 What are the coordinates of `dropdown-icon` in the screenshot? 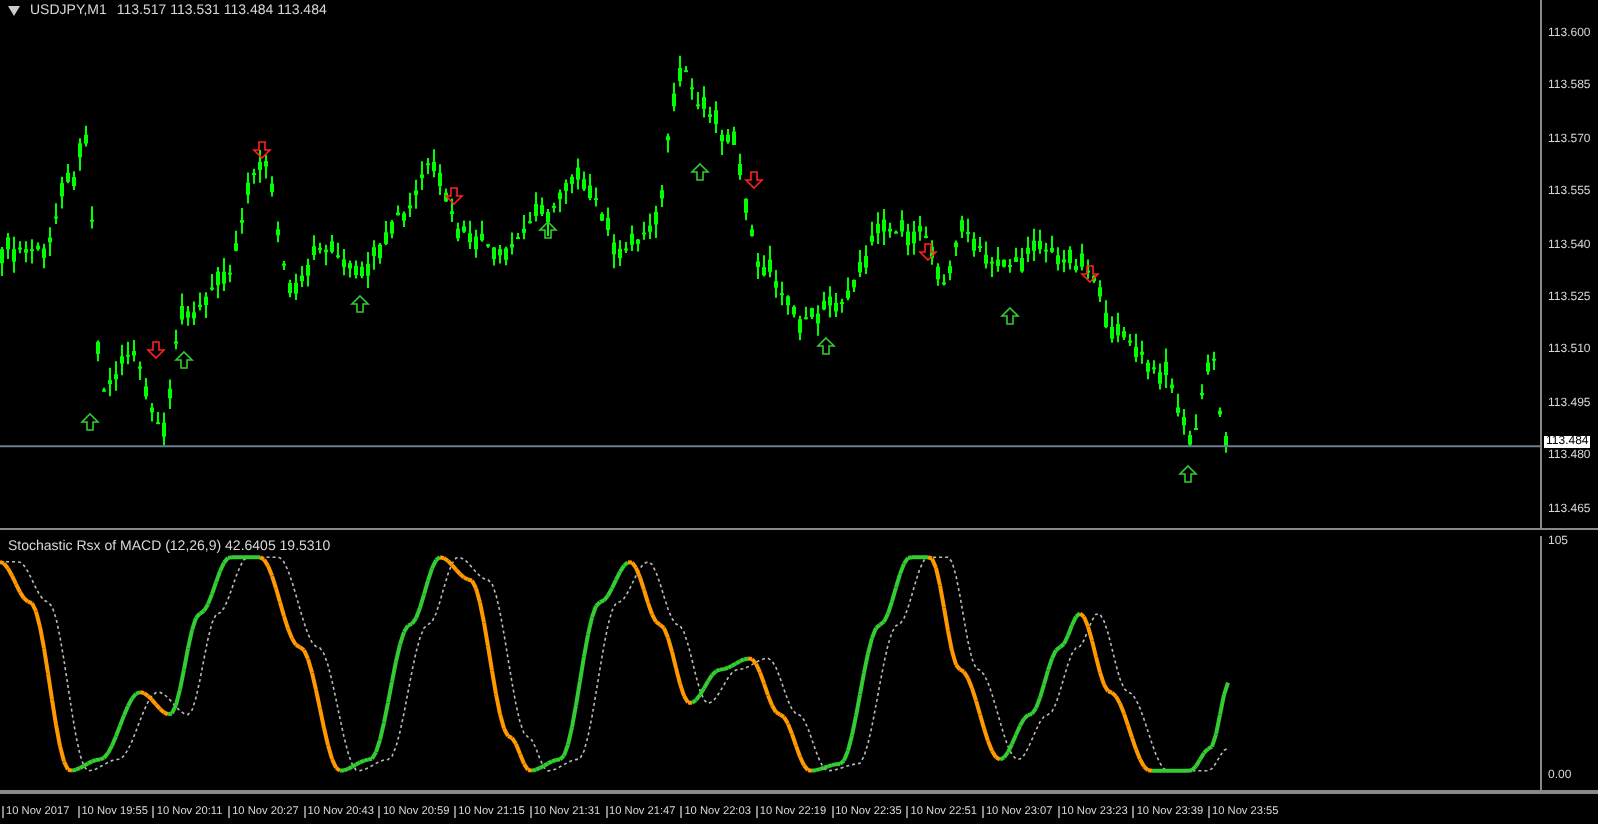 It's located at (14, 11).